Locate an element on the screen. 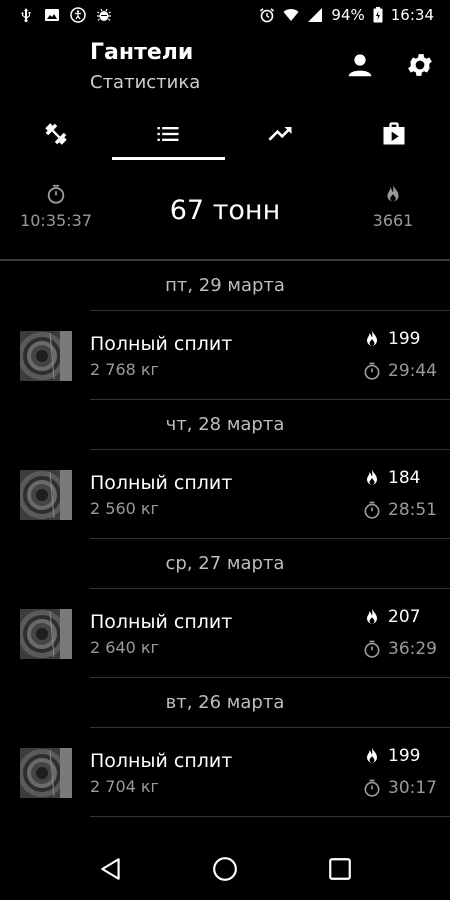  tab-indicator is located at coordinates (168, 158).